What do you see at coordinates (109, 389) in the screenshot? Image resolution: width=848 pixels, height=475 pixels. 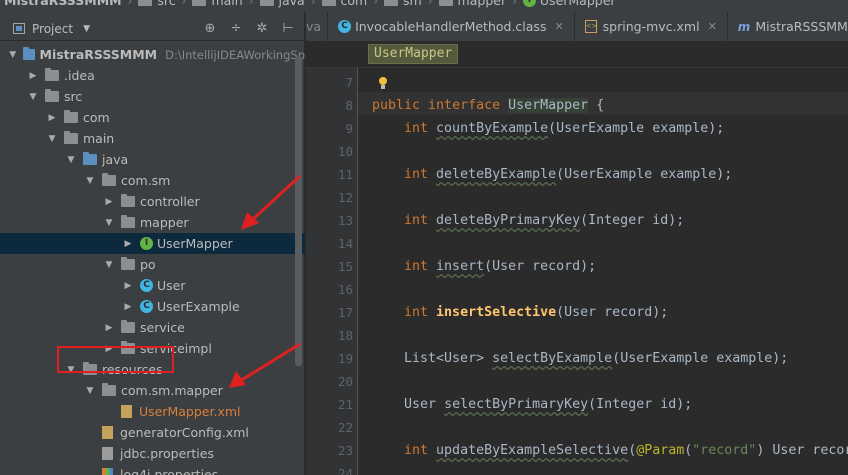 I see `package-icon` at bounding box center [109, 389].